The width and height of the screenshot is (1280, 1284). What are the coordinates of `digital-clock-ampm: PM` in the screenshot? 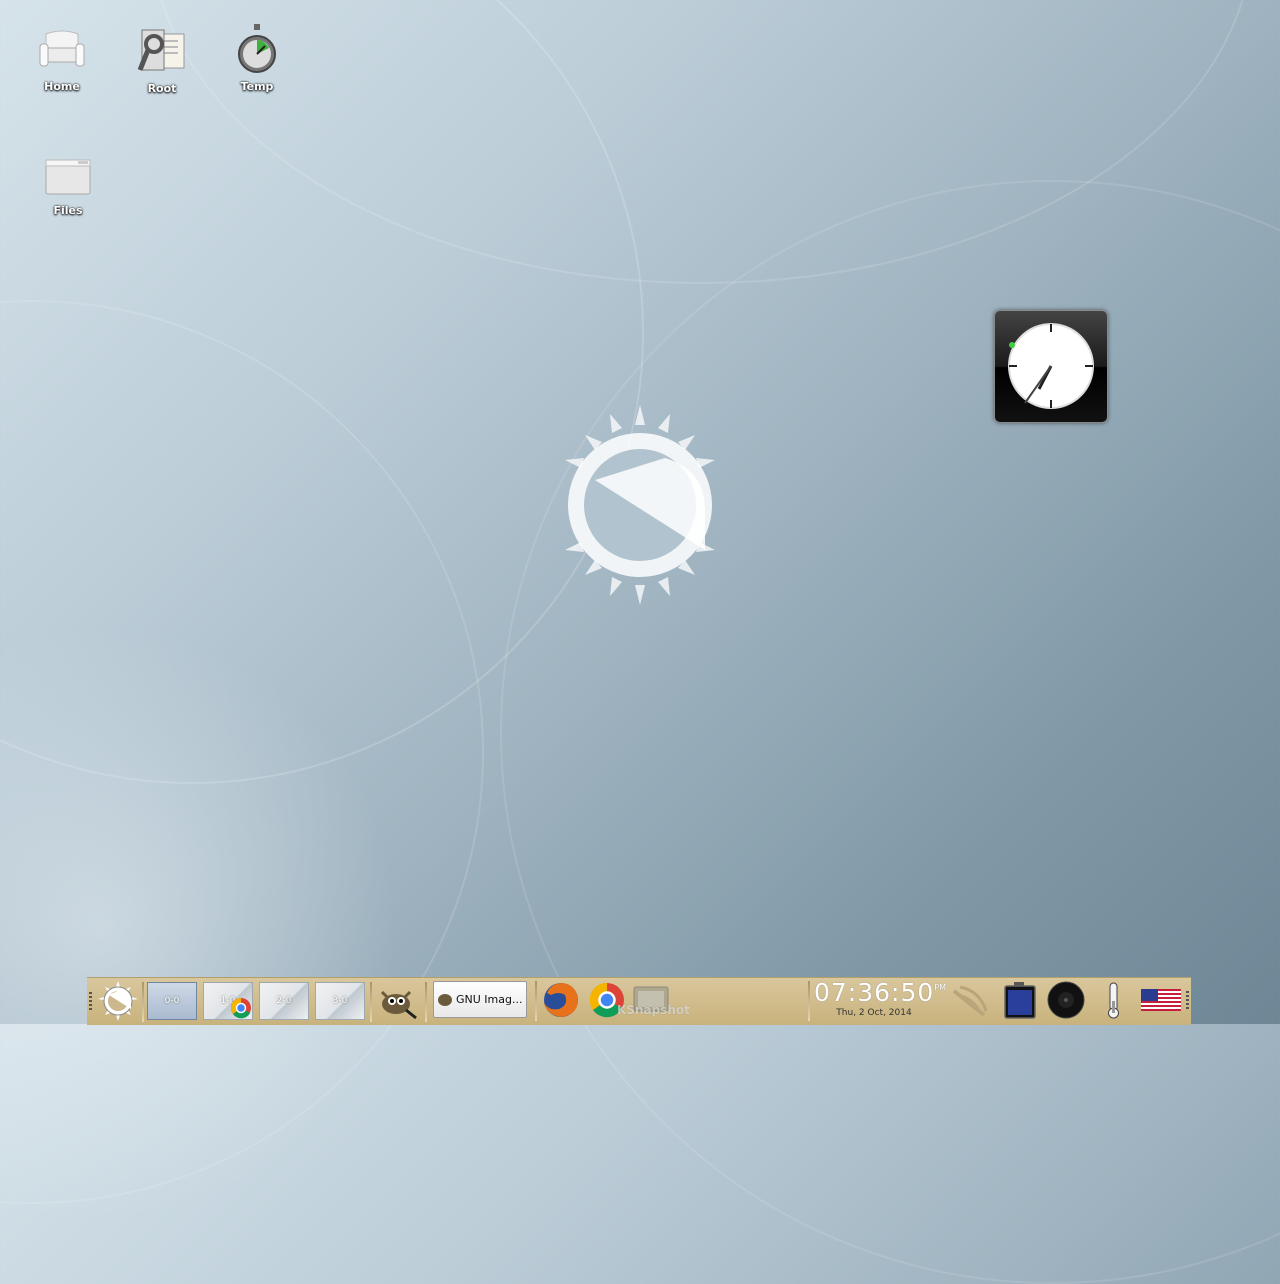 It's located at (940, 987).